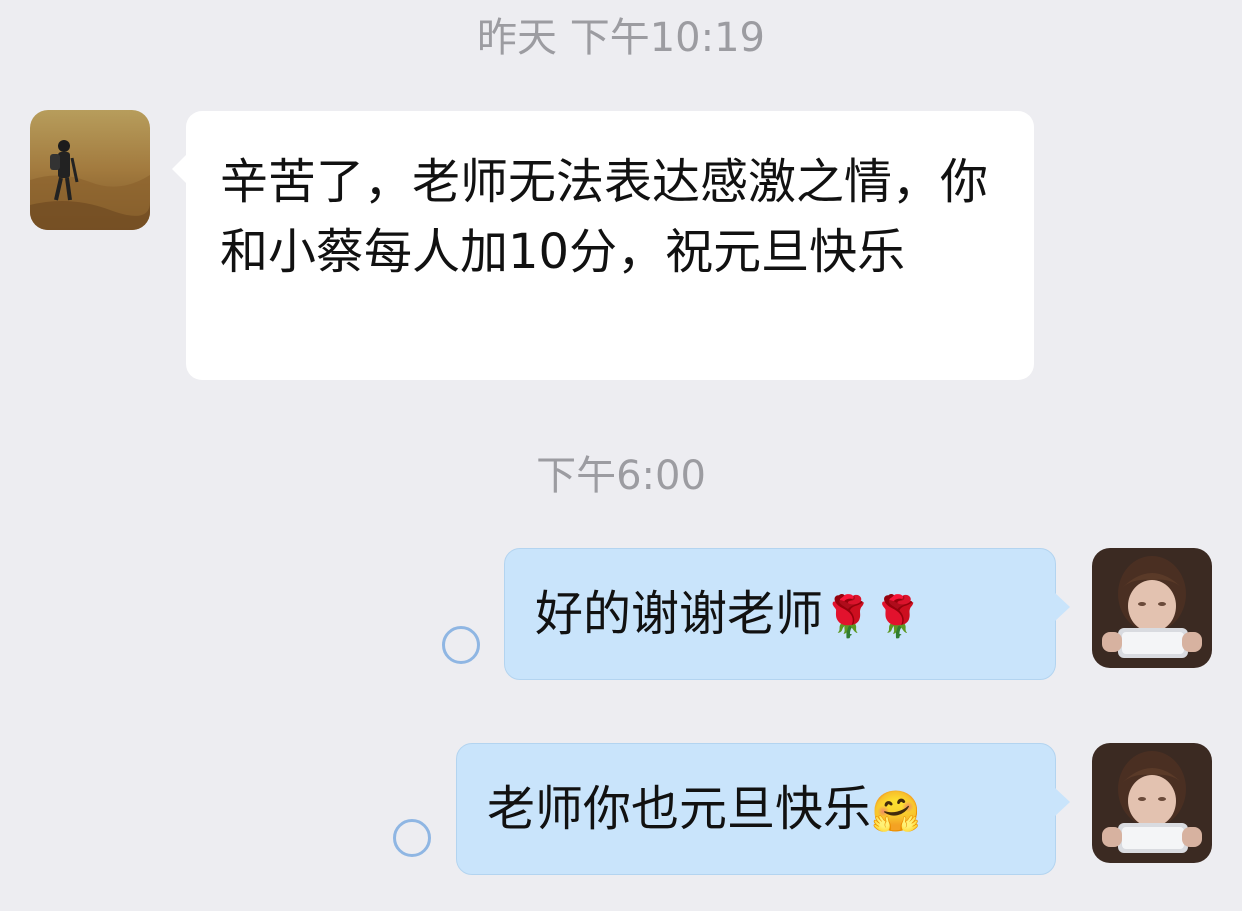 The height and width of the screenshot is (911, 1242). Describe the element at coordinates (621, 476) in the screenshot. I see `timestamp-today: 下午6:00` at that location.